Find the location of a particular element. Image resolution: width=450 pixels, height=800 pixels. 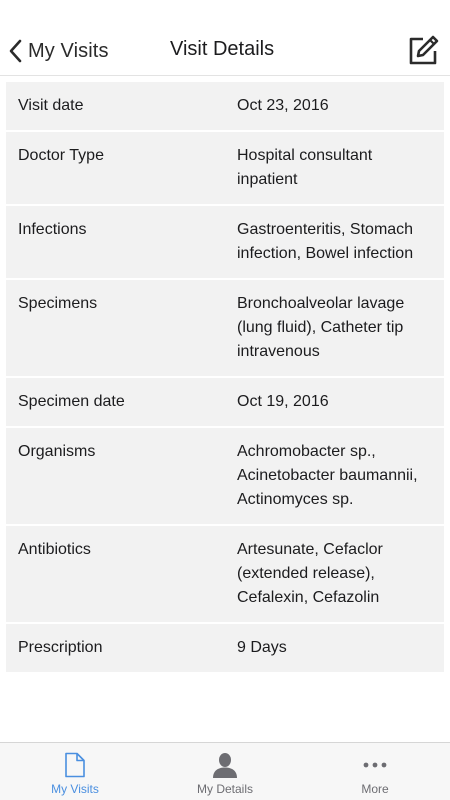

edit-button is located at coordinates (423, 51).